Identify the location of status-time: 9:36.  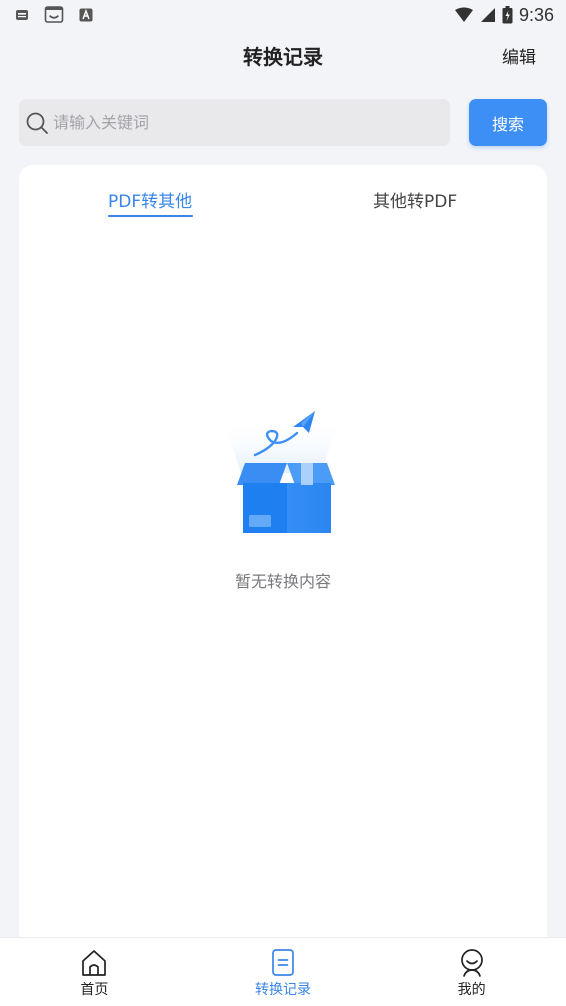
(536, 14).